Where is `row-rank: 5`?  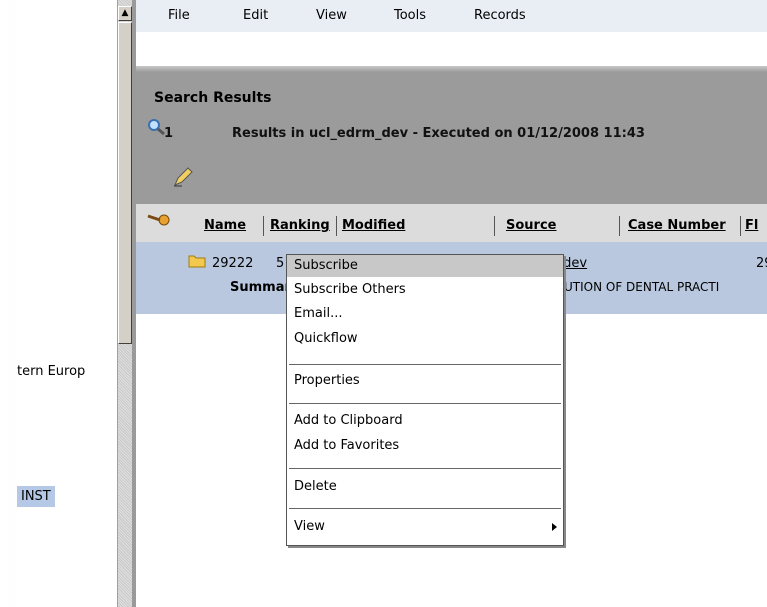 row-rank: 5 is located at coordinates (280, 263).